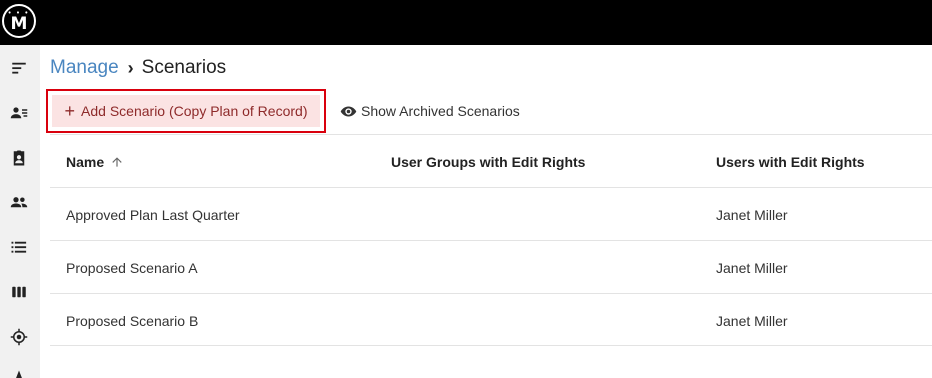  I want to click on show-archived-label: Show Archived Scenarios, so click(440, 111).